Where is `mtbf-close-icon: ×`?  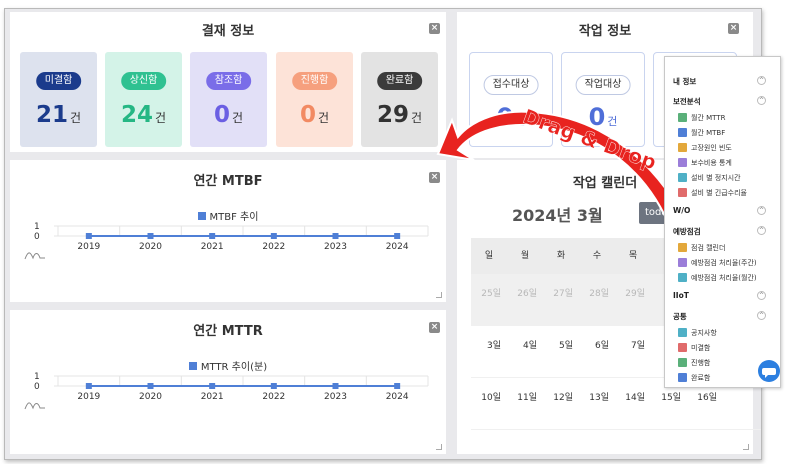
mtbf-close-icon: × is located at coordinates (434, 177).